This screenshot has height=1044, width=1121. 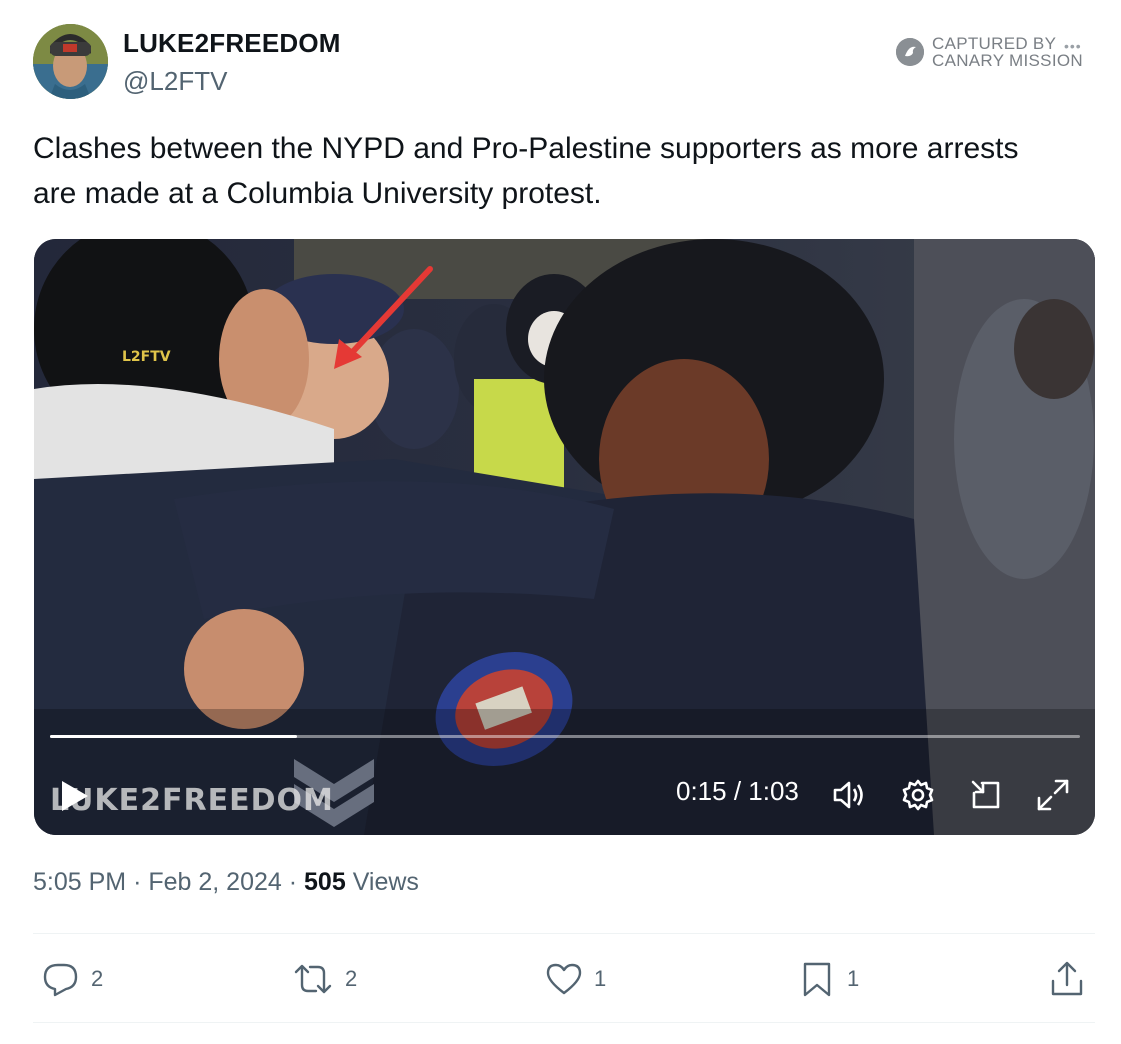 What do you see at coordinates (313, 979) in the screenshot?
I see `retweet-icon` at bounding box center [313, 979].